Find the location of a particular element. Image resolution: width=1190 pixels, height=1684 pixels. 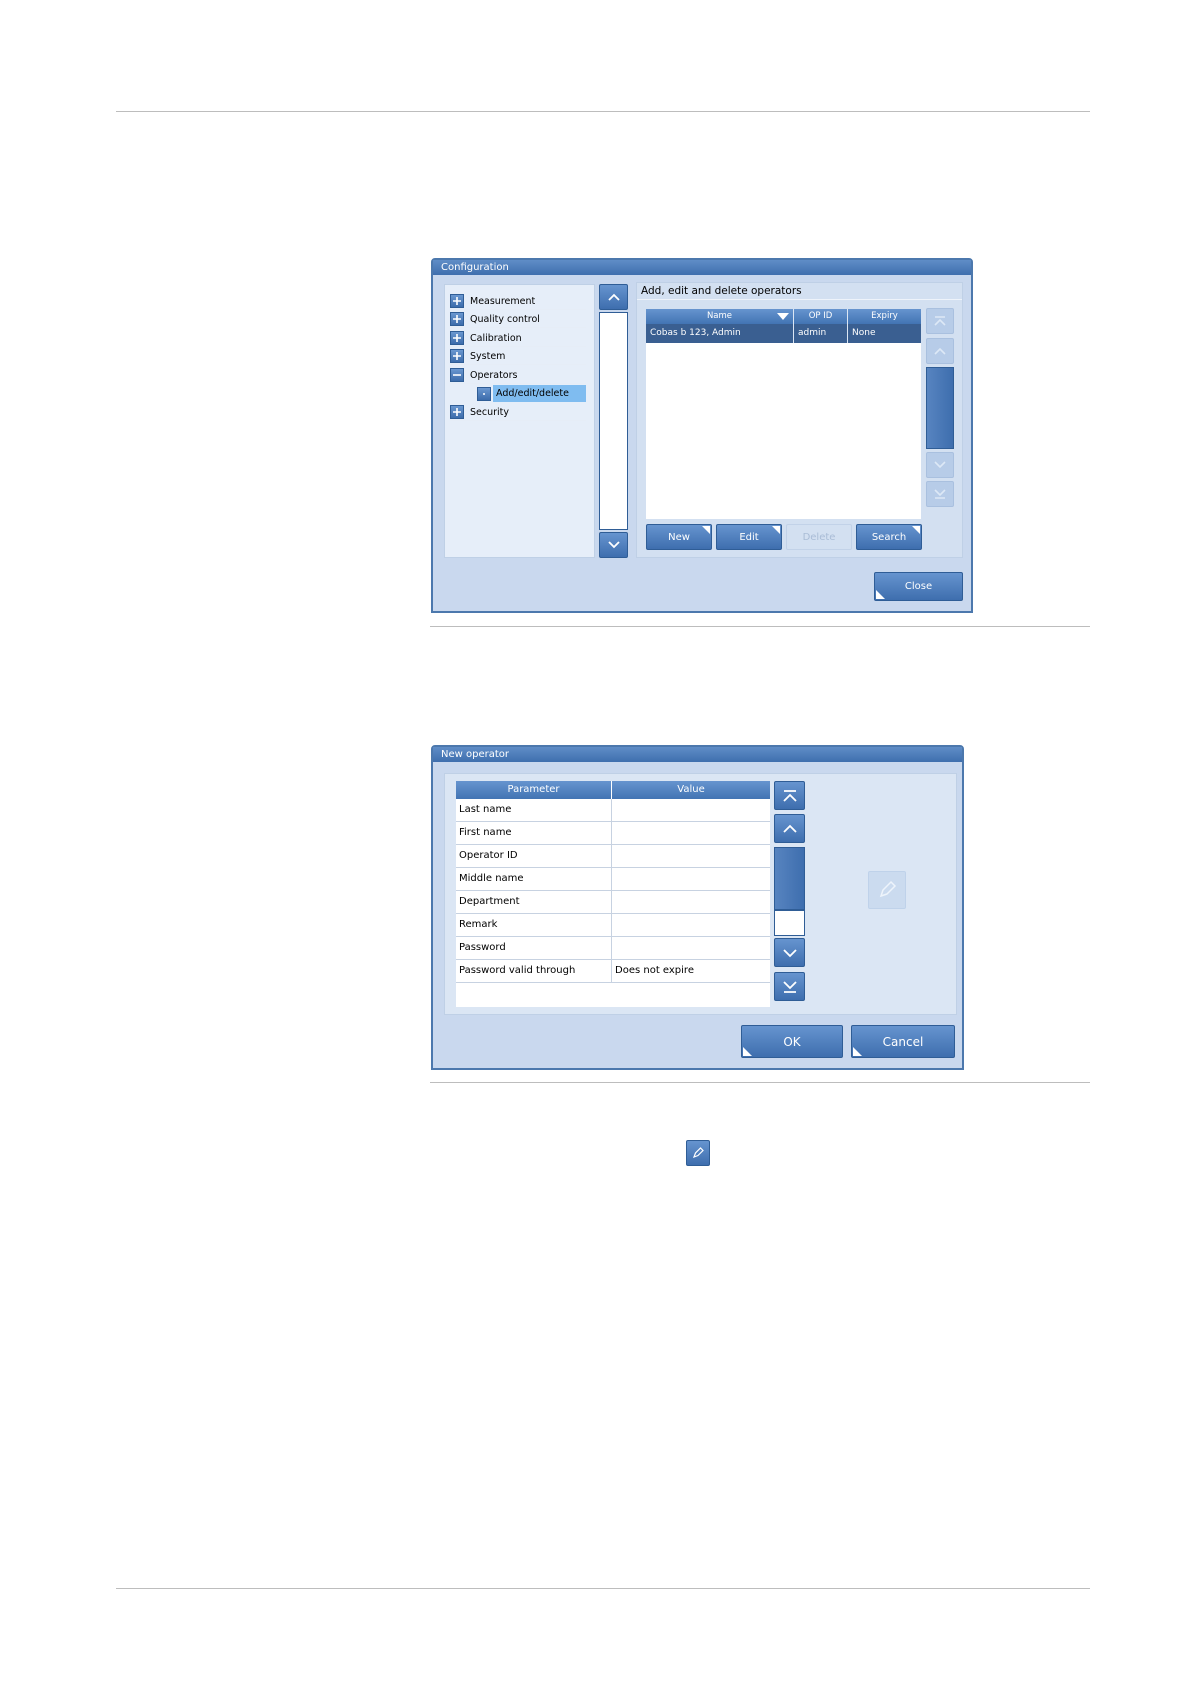

table-scroll-bottom-button is located at coordinates (940, 494).